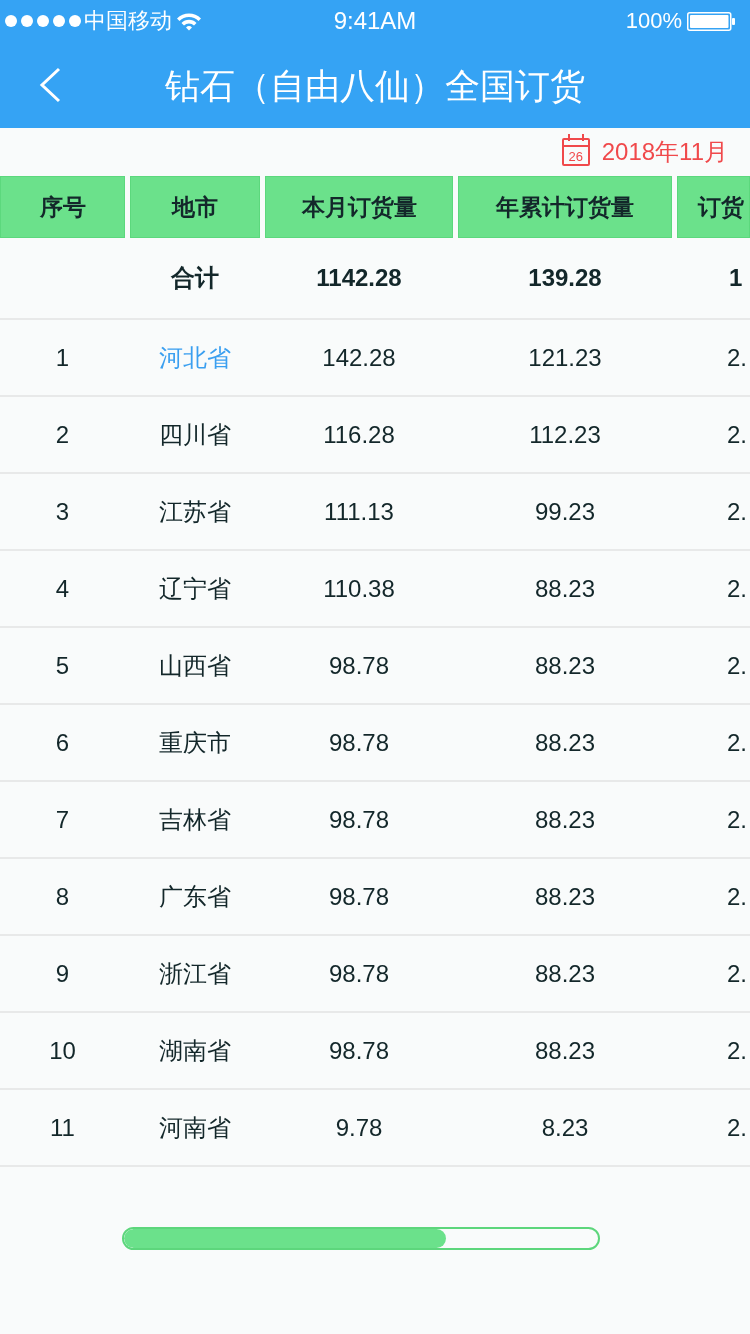  Describe the element at coordinates (62, 896) in the screenshot. I see `row-number: 8` at that location.